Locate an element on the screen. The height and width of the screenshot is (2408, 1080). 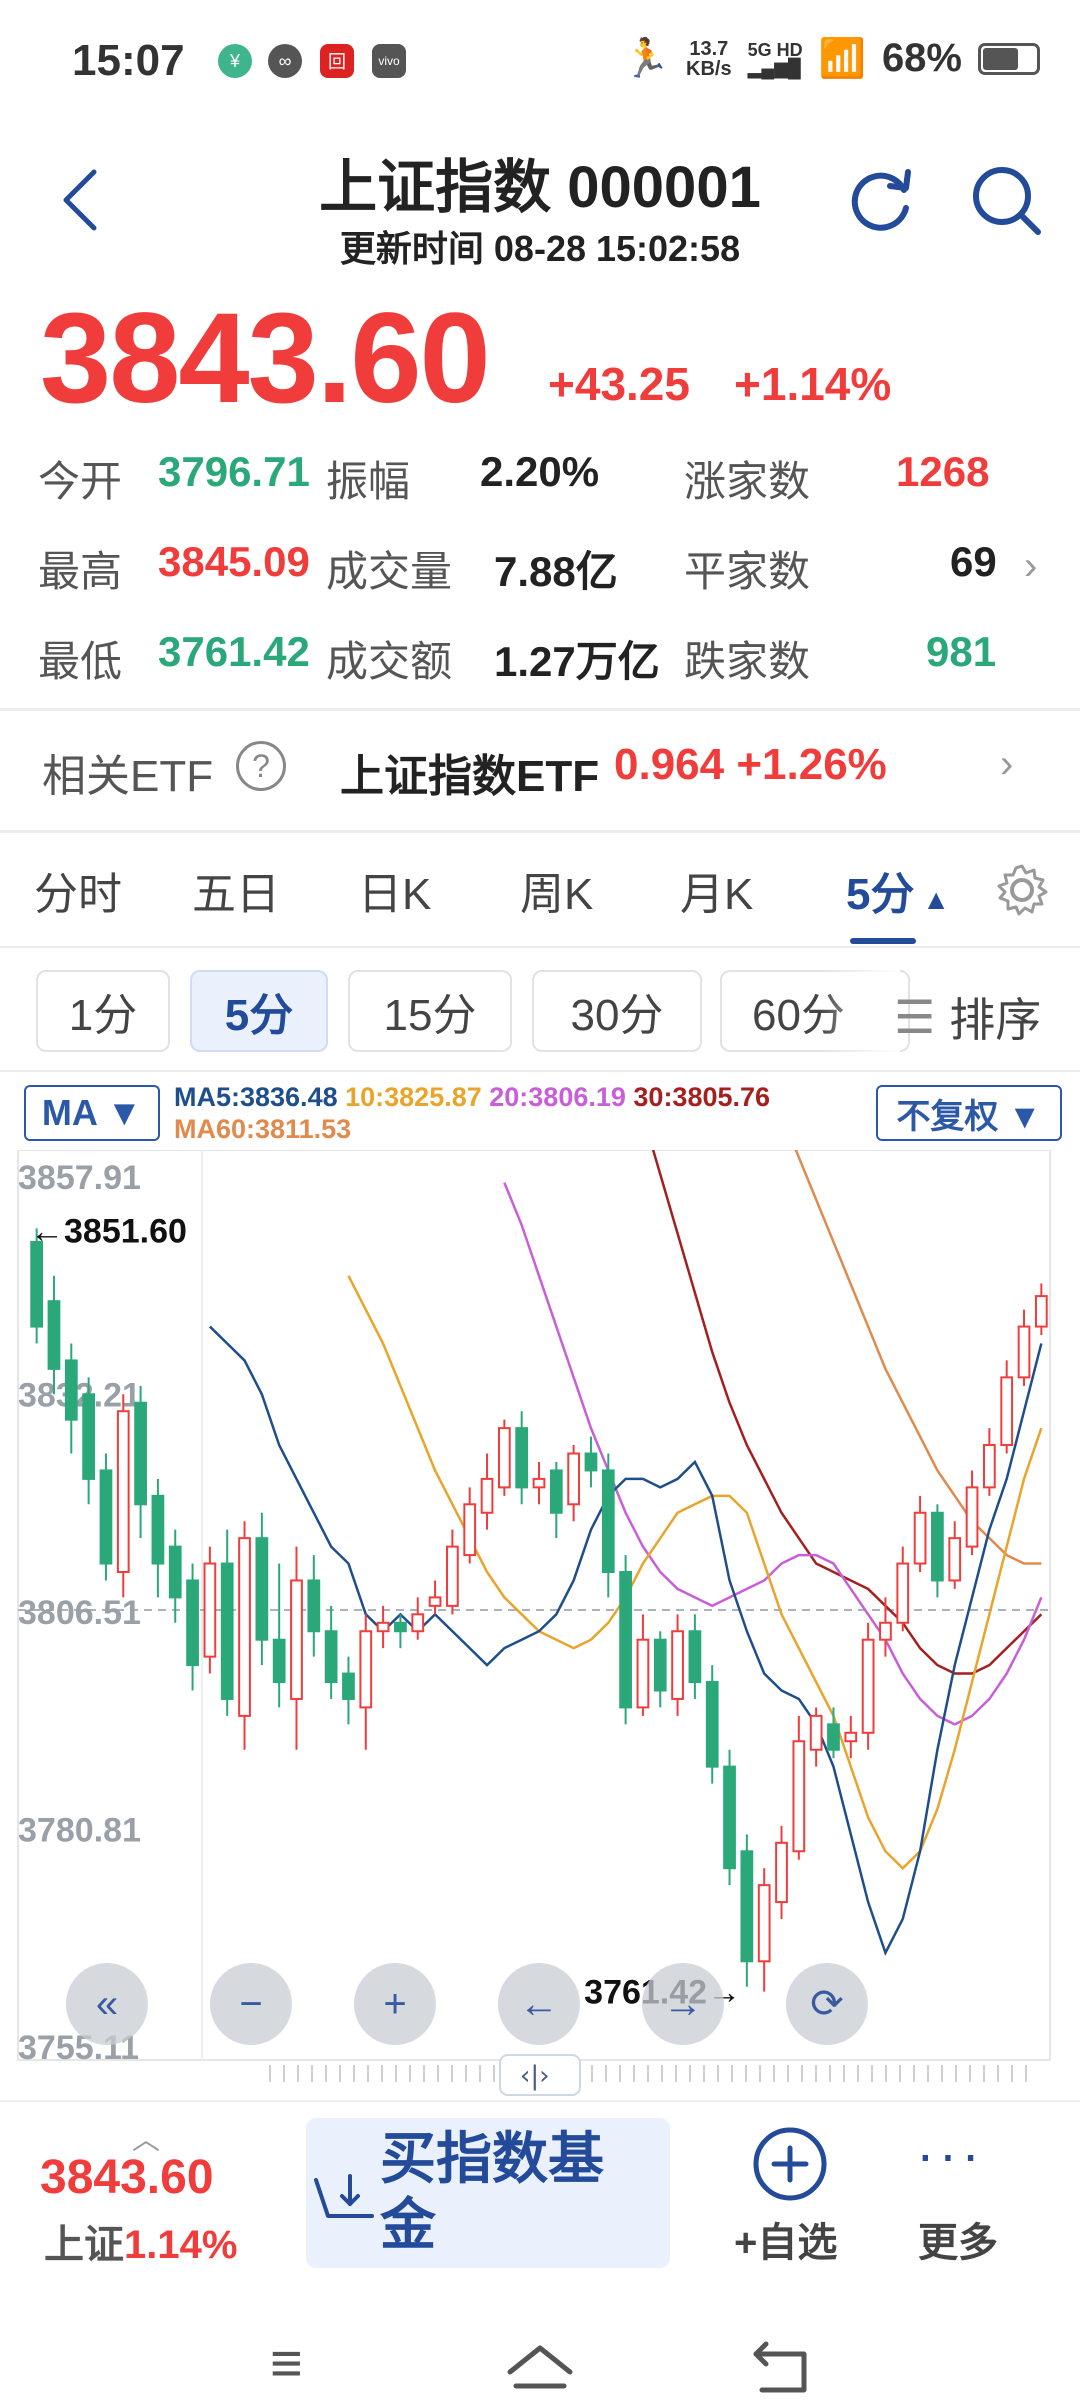
nav-menu-button: ≡ is located at coordinates (286, 2362).